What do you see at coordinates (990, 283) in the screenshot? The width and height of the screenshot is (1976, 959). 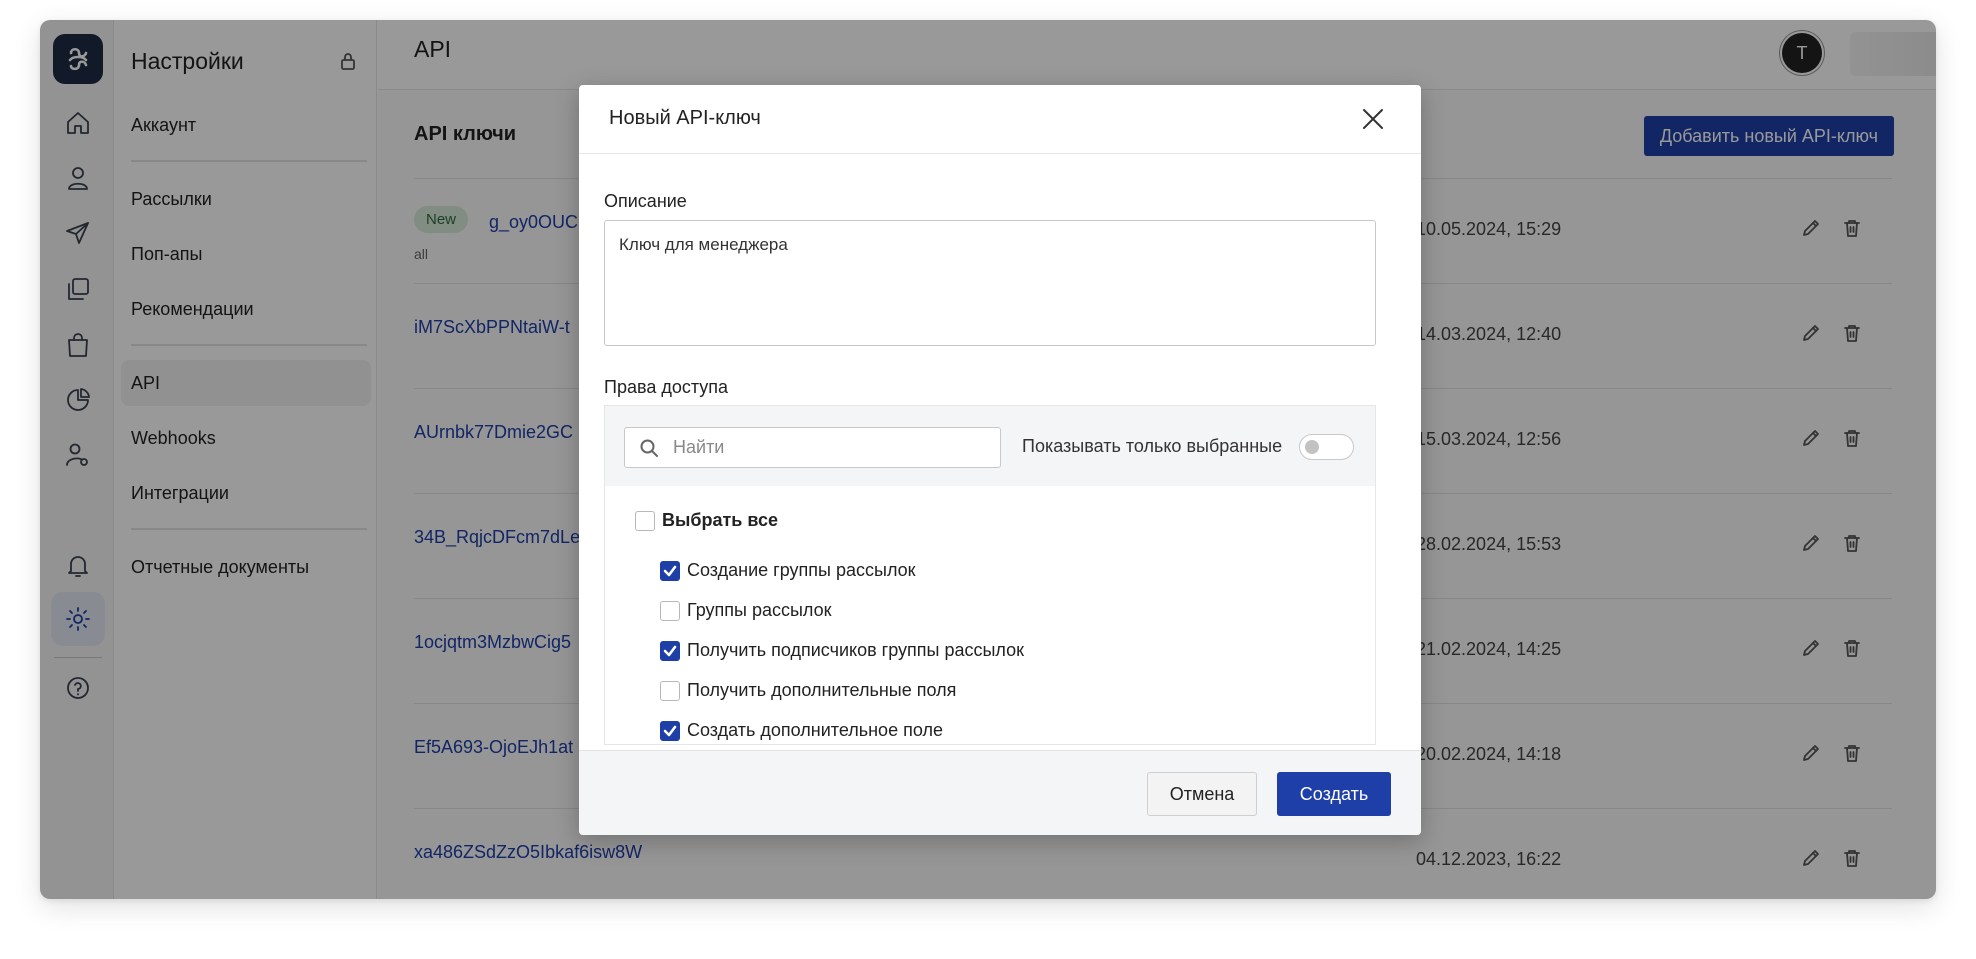 I see `description-field: Ключ для менеджера` at bounding box center [990, 283].